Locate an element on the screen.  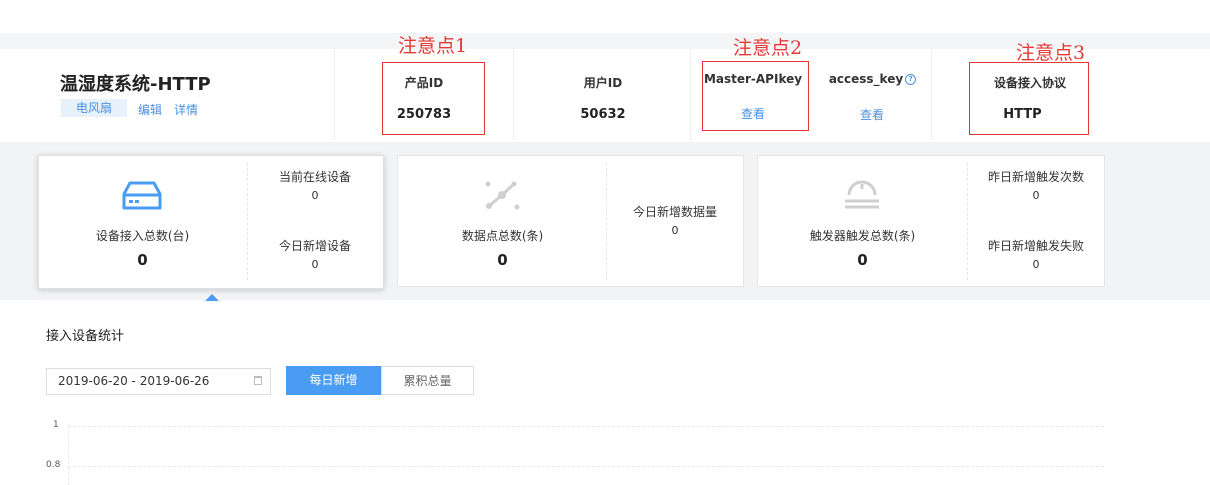
section-title: 接入设备统计 is located at coordinates (85, 336).